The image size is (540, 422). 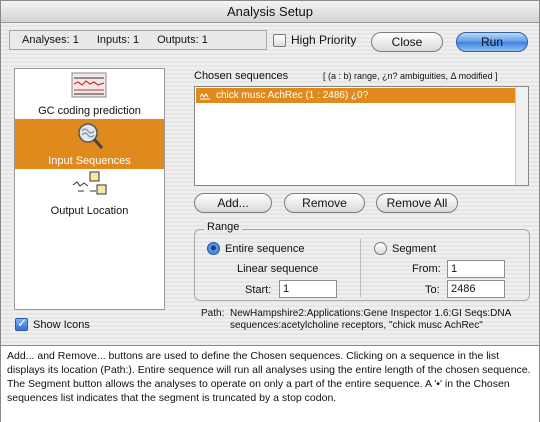 What do you see at coordinates (265, 248) in the screenshot?
I see `entire-sequence-label: Entire sequence` at bounding box center [265, 248].